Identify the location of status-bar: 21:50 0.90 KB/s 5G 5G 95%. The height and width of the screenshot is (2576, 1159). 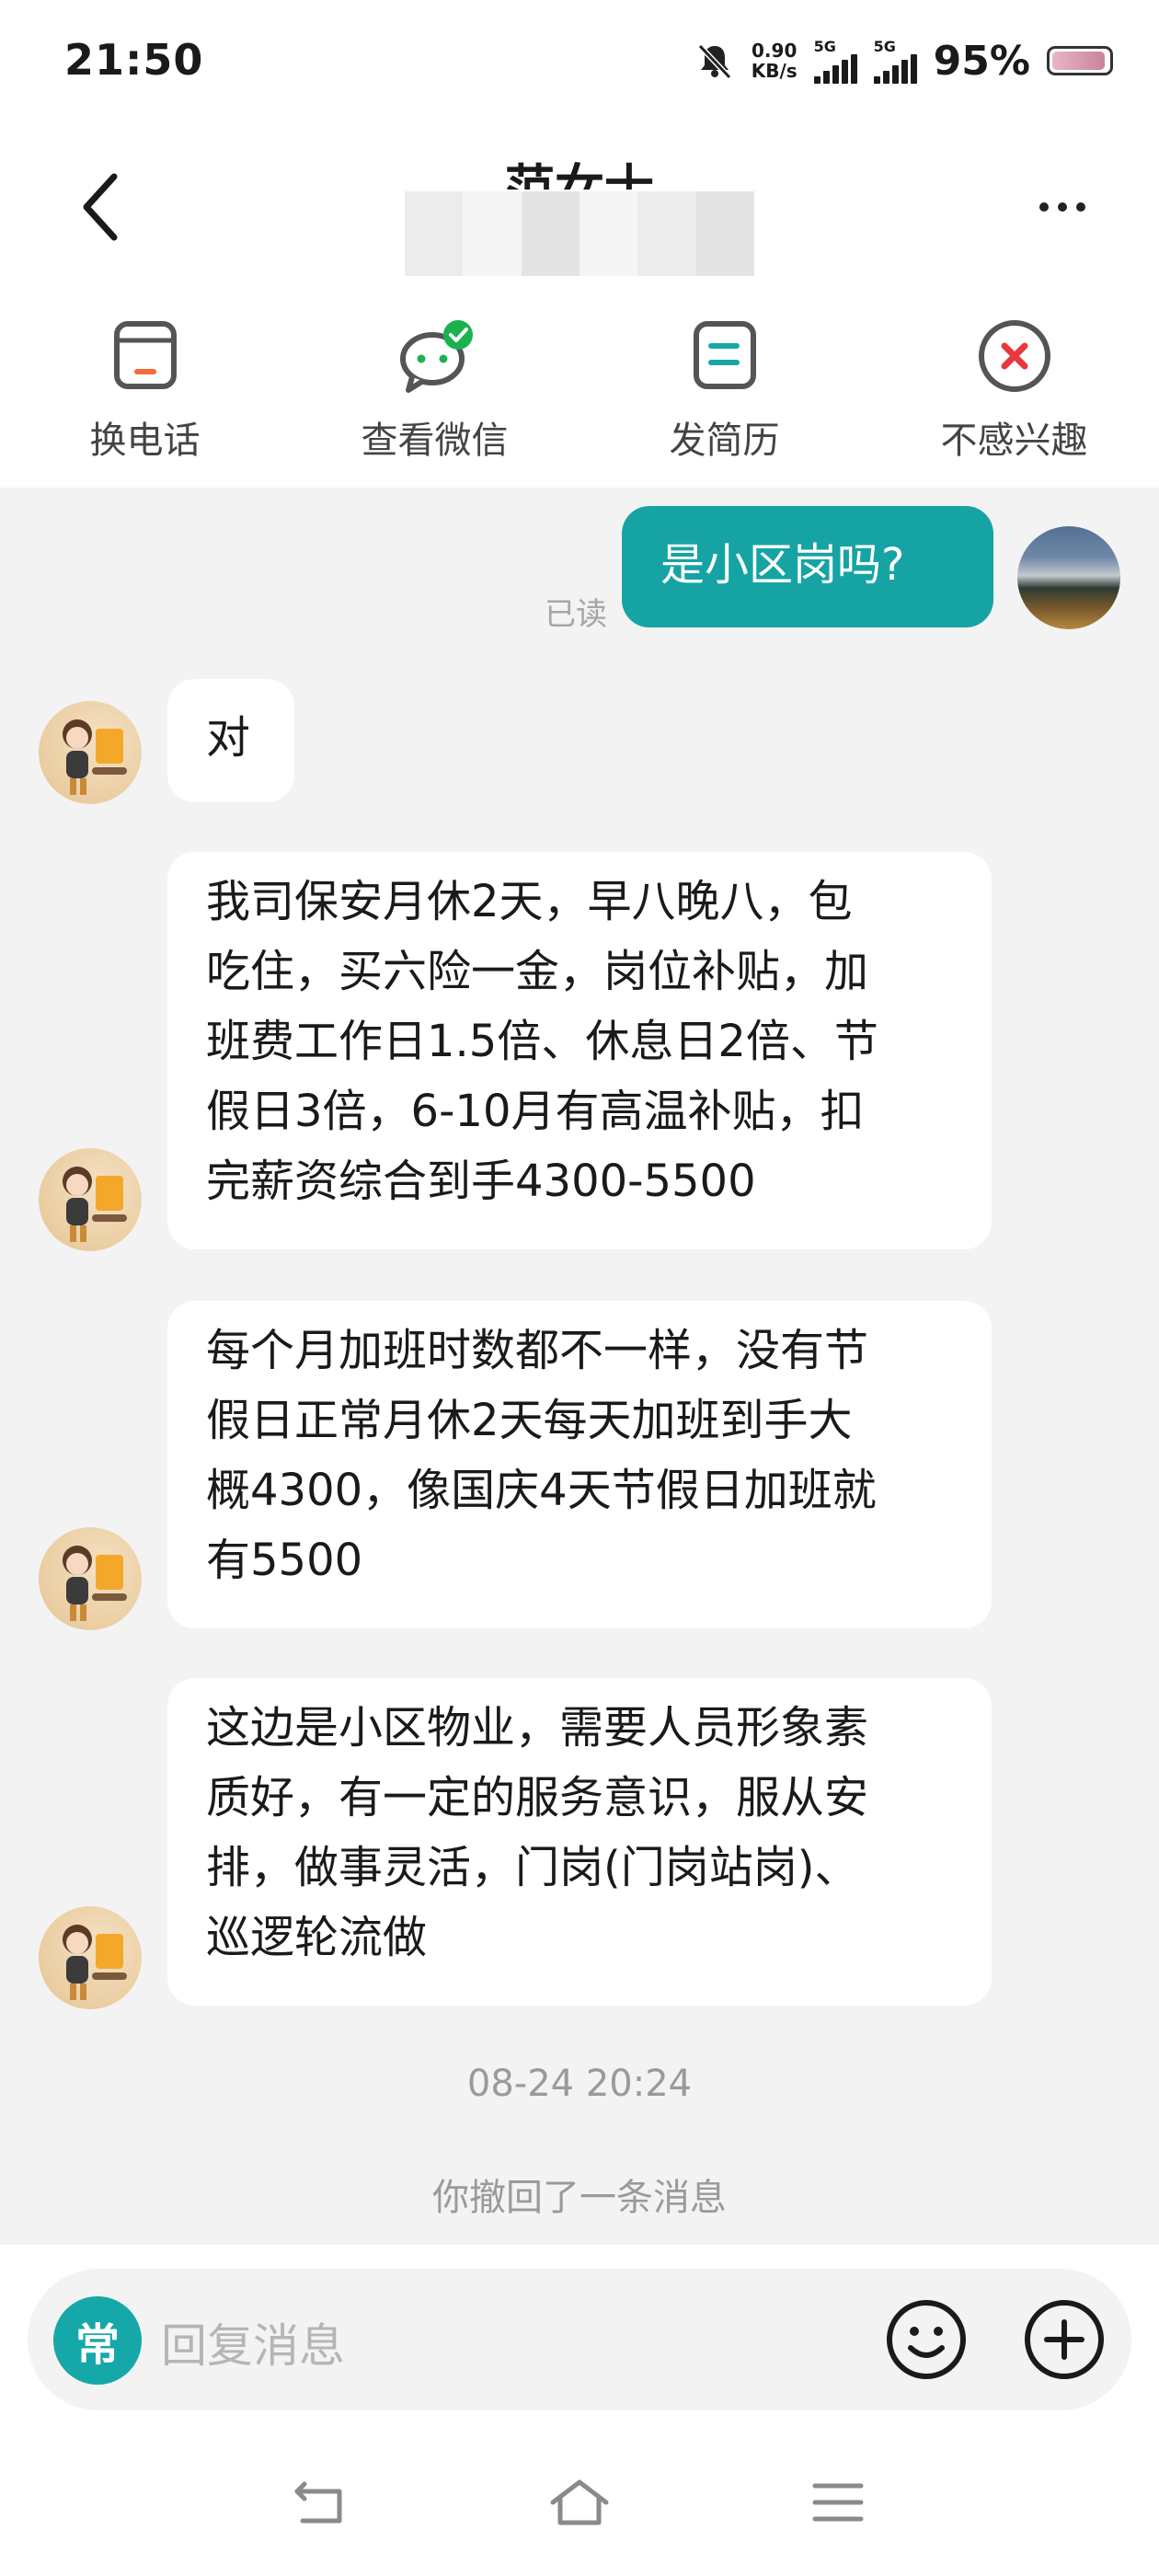
(579, 60).